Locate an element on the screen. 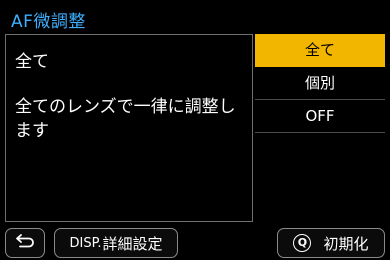 This screenshot has width=390, height=260. detail-settings-label: 詳細設定 is located at coordinates (132, 243).